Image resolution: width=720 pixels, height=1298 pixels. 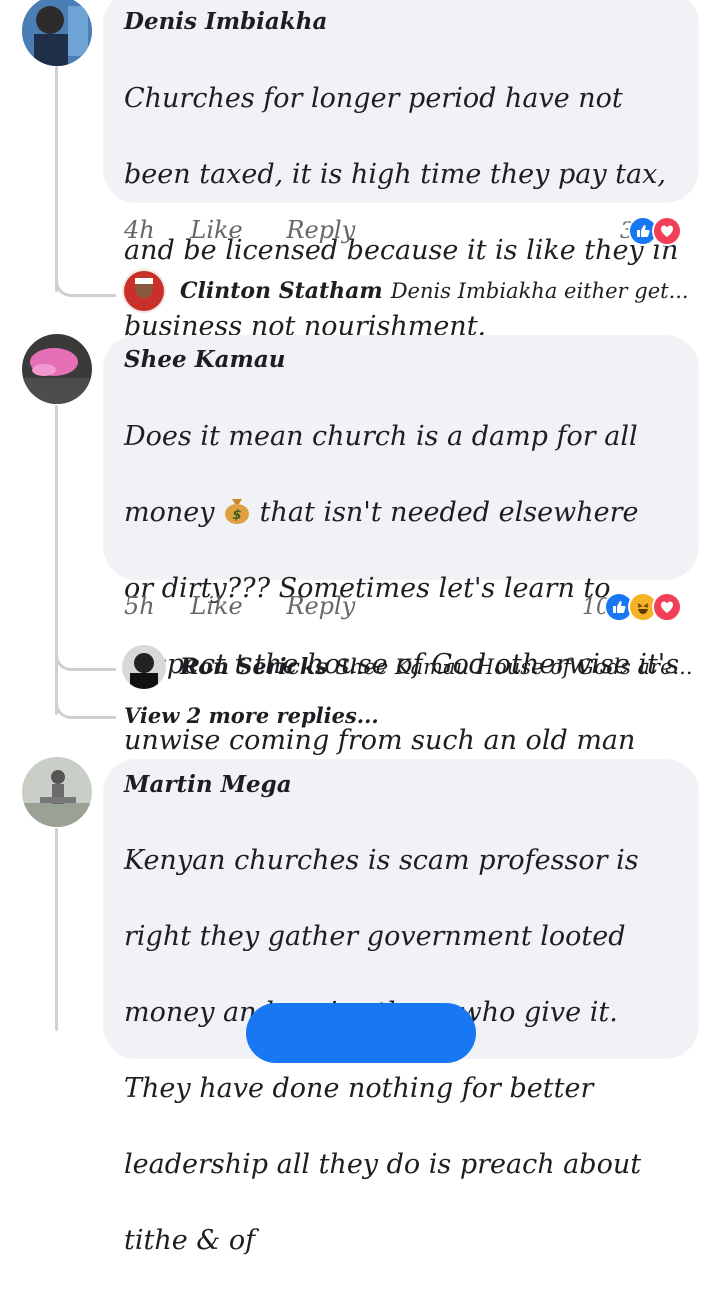 I want to click on comment-author: Martin Mega, so click(x=208, y=784).